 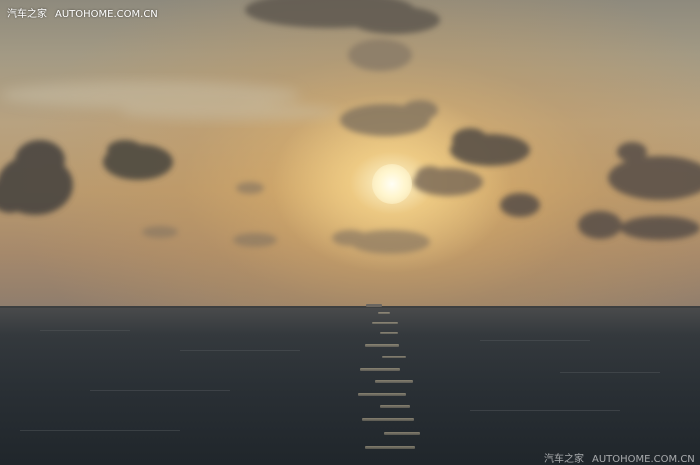 What do you see at coordinates (350, 307) in the screenshot?
I see `horizon-line` at bounding box center [350, 307].